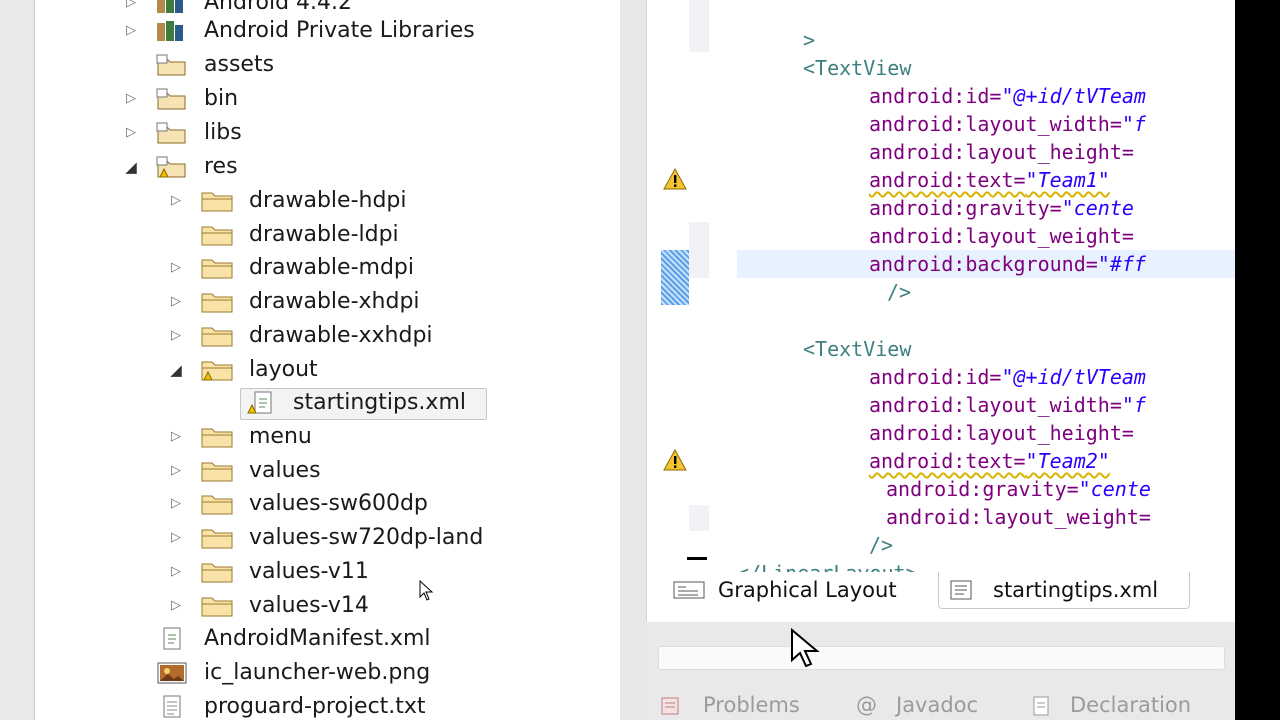 Image resolution: width=1280 pixels, height=724 pixels. I want to click on xml-value: "@+id/tVTeam, so click(1073, 377).